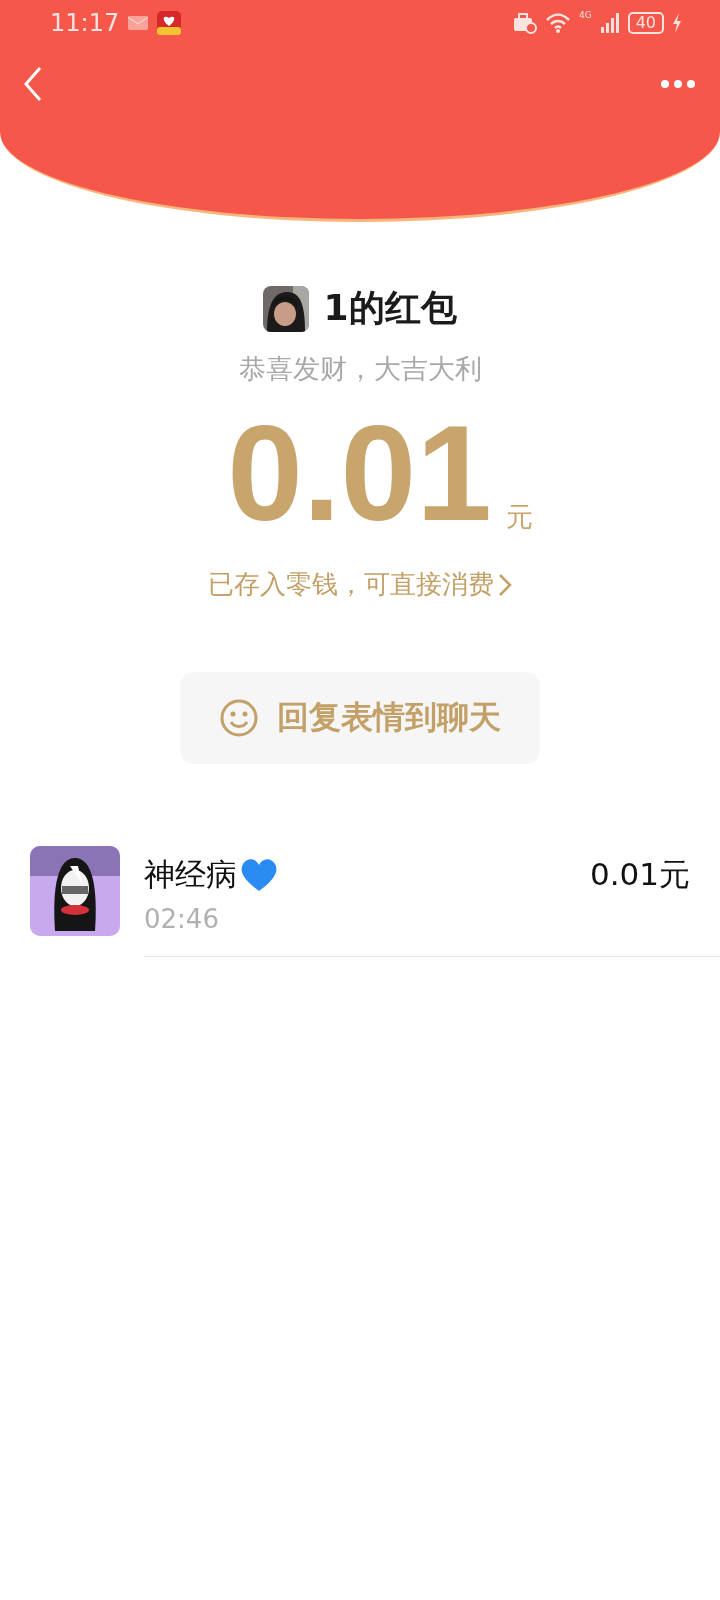 The width and height of the screenshot is (720, 1600). Describe the element at coordinates (639, 874) in the screenshot. I see `receiver-amount: 0.01元` at that location.